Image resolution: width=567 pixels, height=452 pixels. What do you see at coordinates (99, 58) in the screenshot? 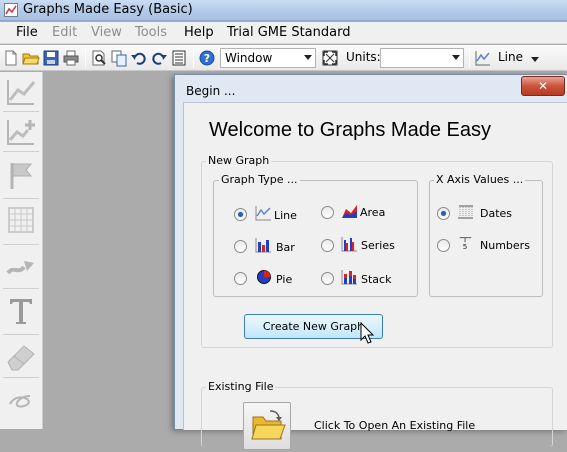
I see `print-preview-icon` at bounding box center [99, 58].